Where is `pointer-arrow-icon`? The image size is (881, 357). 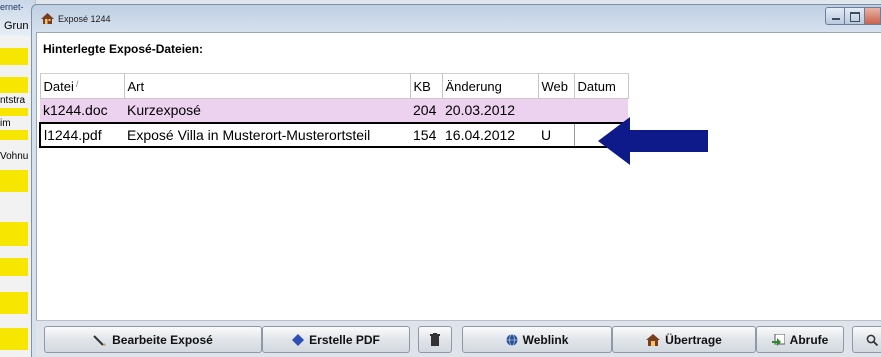 pointer-arrow-icon is located at coordinates (653, 141).